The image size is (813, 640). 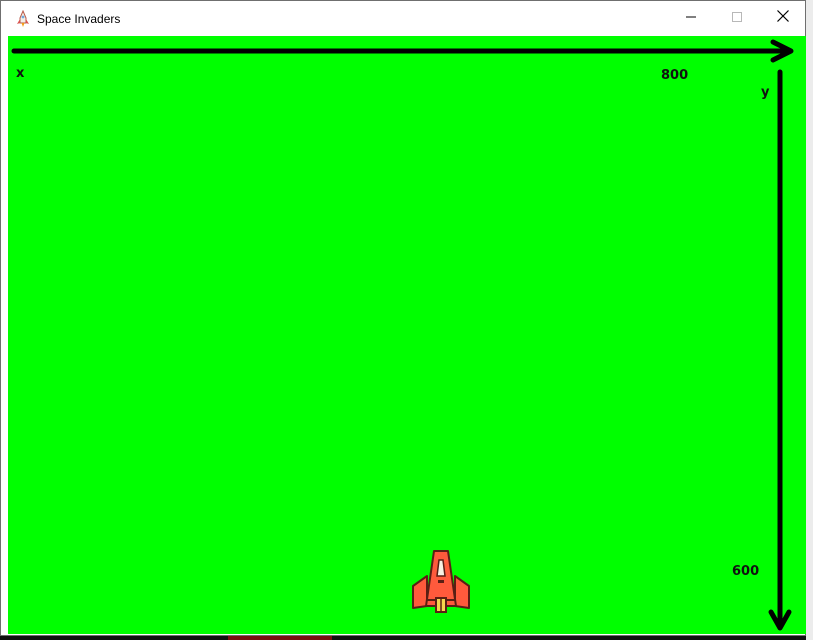 What do you see at coordinates (20, 73) in the screenshot?
I see `x-axis-label: x` at bounding box center [20, 73].